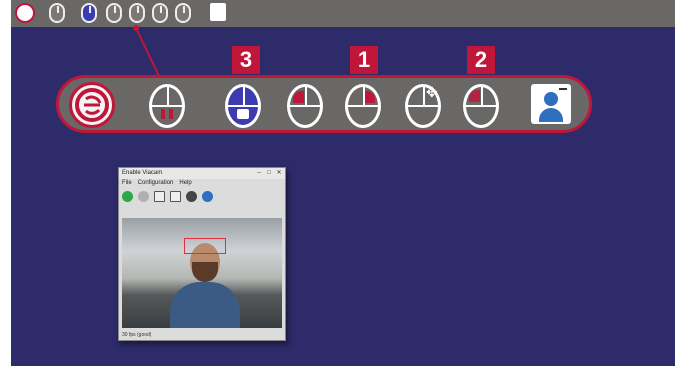 Image resolution: width=685 pixels, height=372 pixels. Describe the element at coordinates (363, 106) in the screenshot. I see `right-click-mouse-icon` at that location.